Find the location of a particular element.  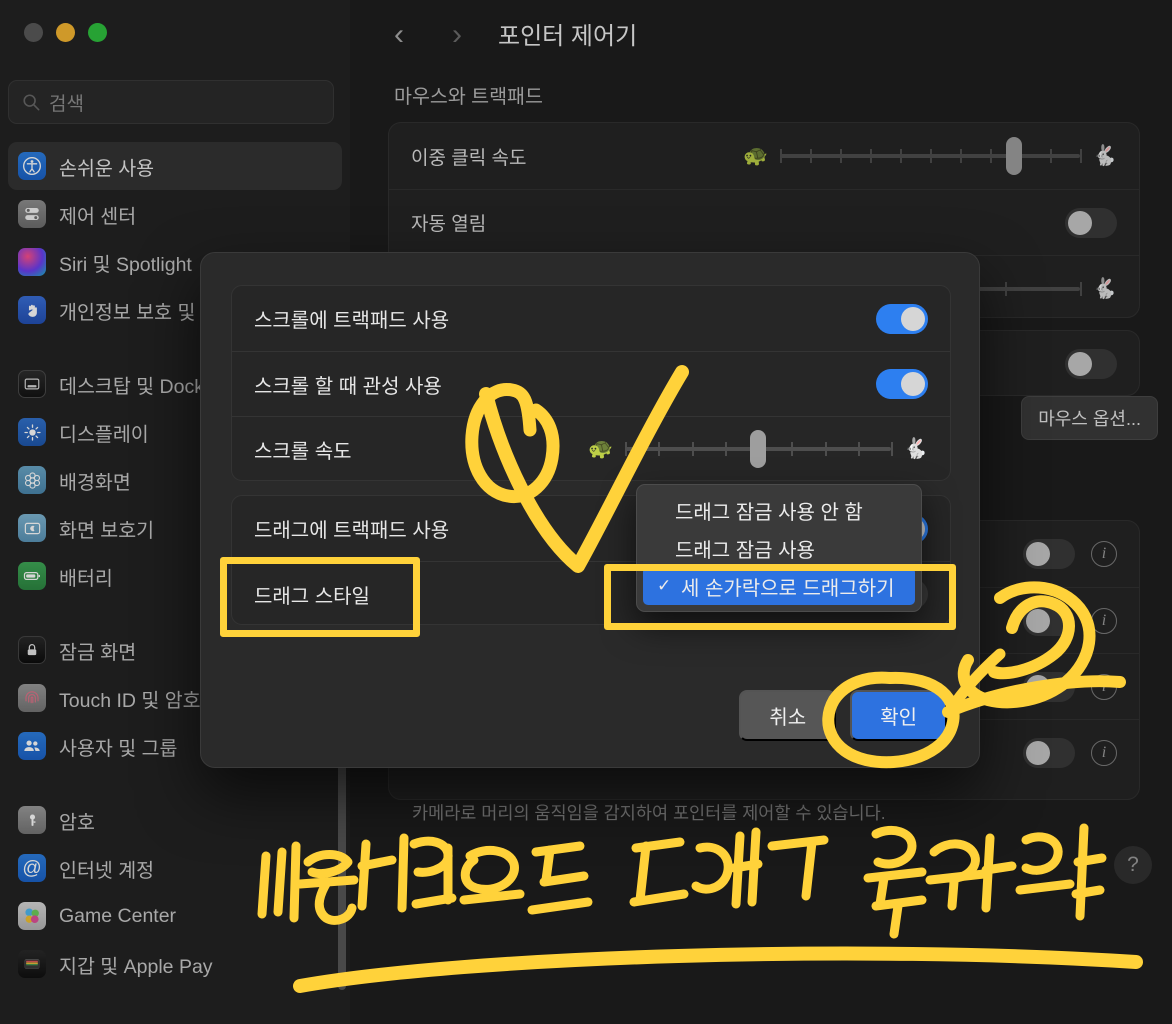

slider-knob is located at coordinates (758, 449).